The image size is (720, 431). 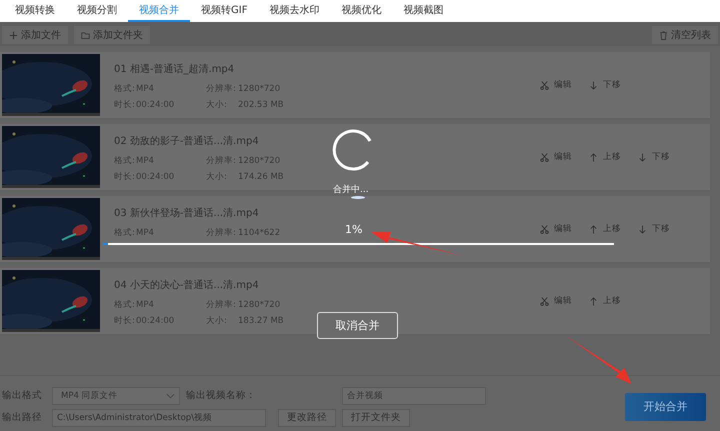 I want to click on file-name: 03 新伙伴登场-普通话...清.mp4, so click(x=187, y=213).